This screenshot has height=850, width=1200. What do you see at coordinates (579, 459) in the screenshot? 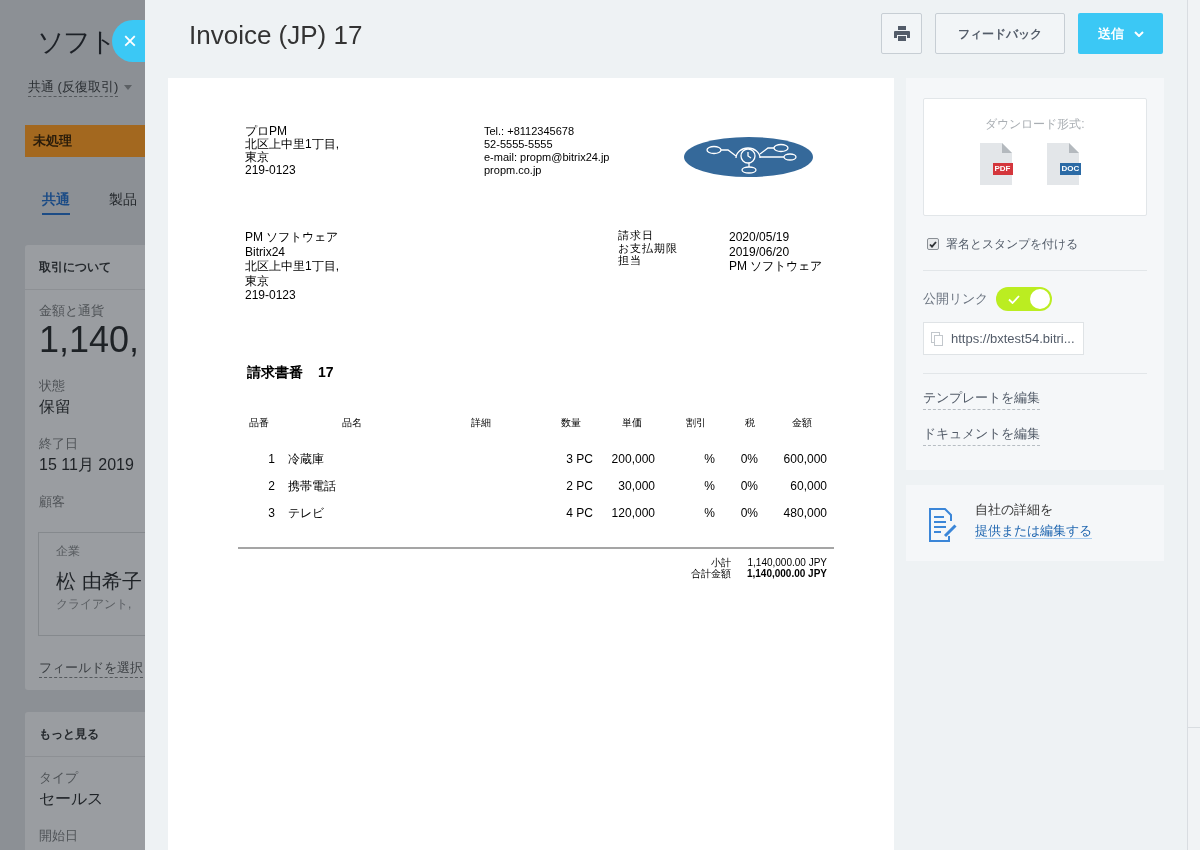
I see `table-cell: 3 PC` at bounding box center [579, 459].